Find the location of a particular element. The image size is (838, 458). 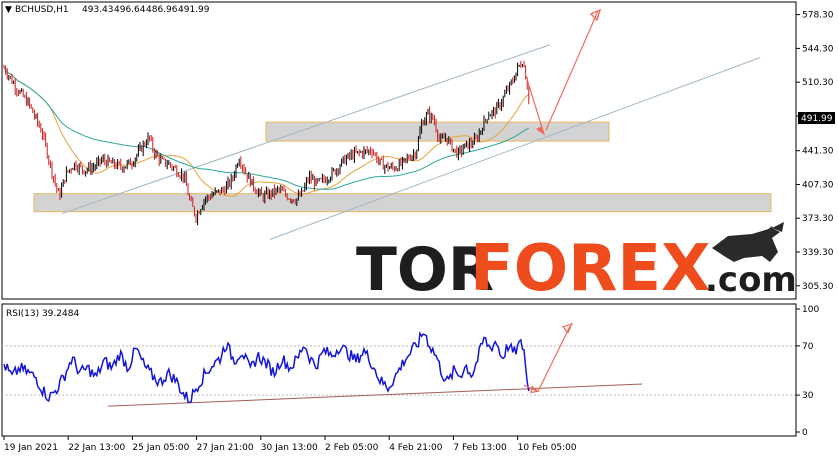

ohlc-open: 493.43 is located at coordinates (98, 10).